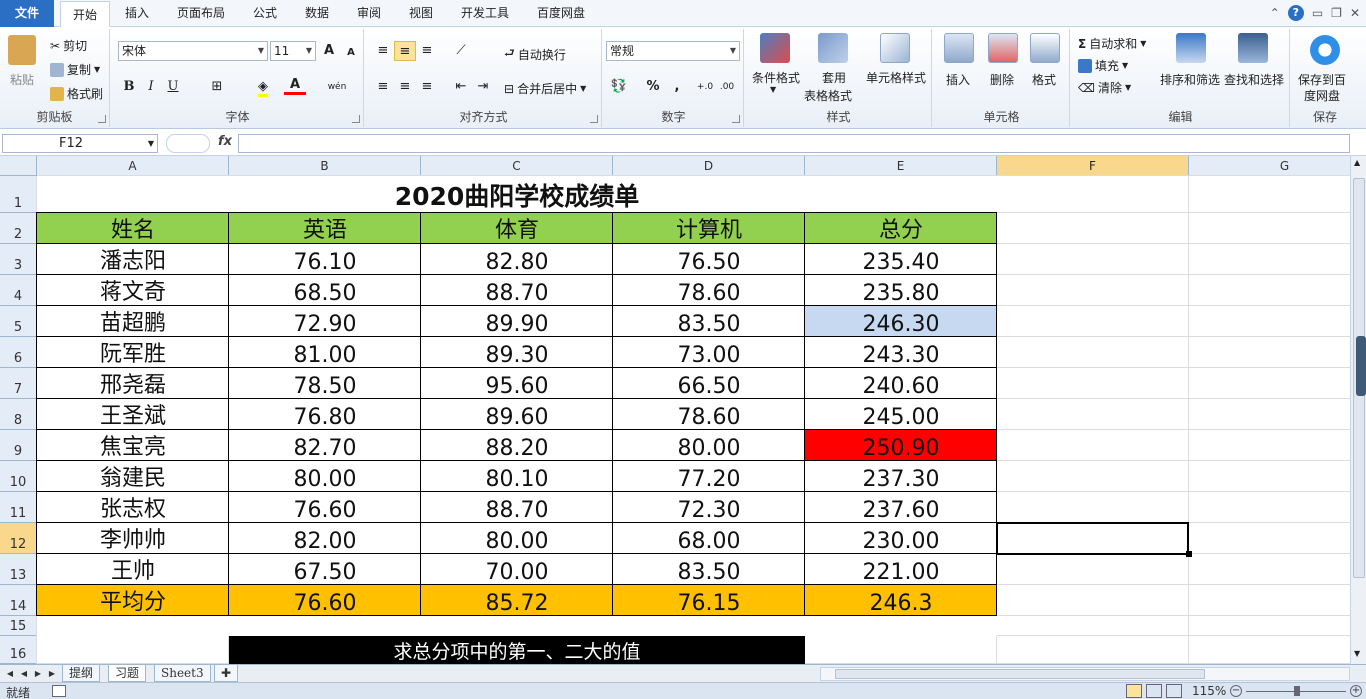 The image size is (1366, 699). I want to click on italic-button: I, so click(151, 87).